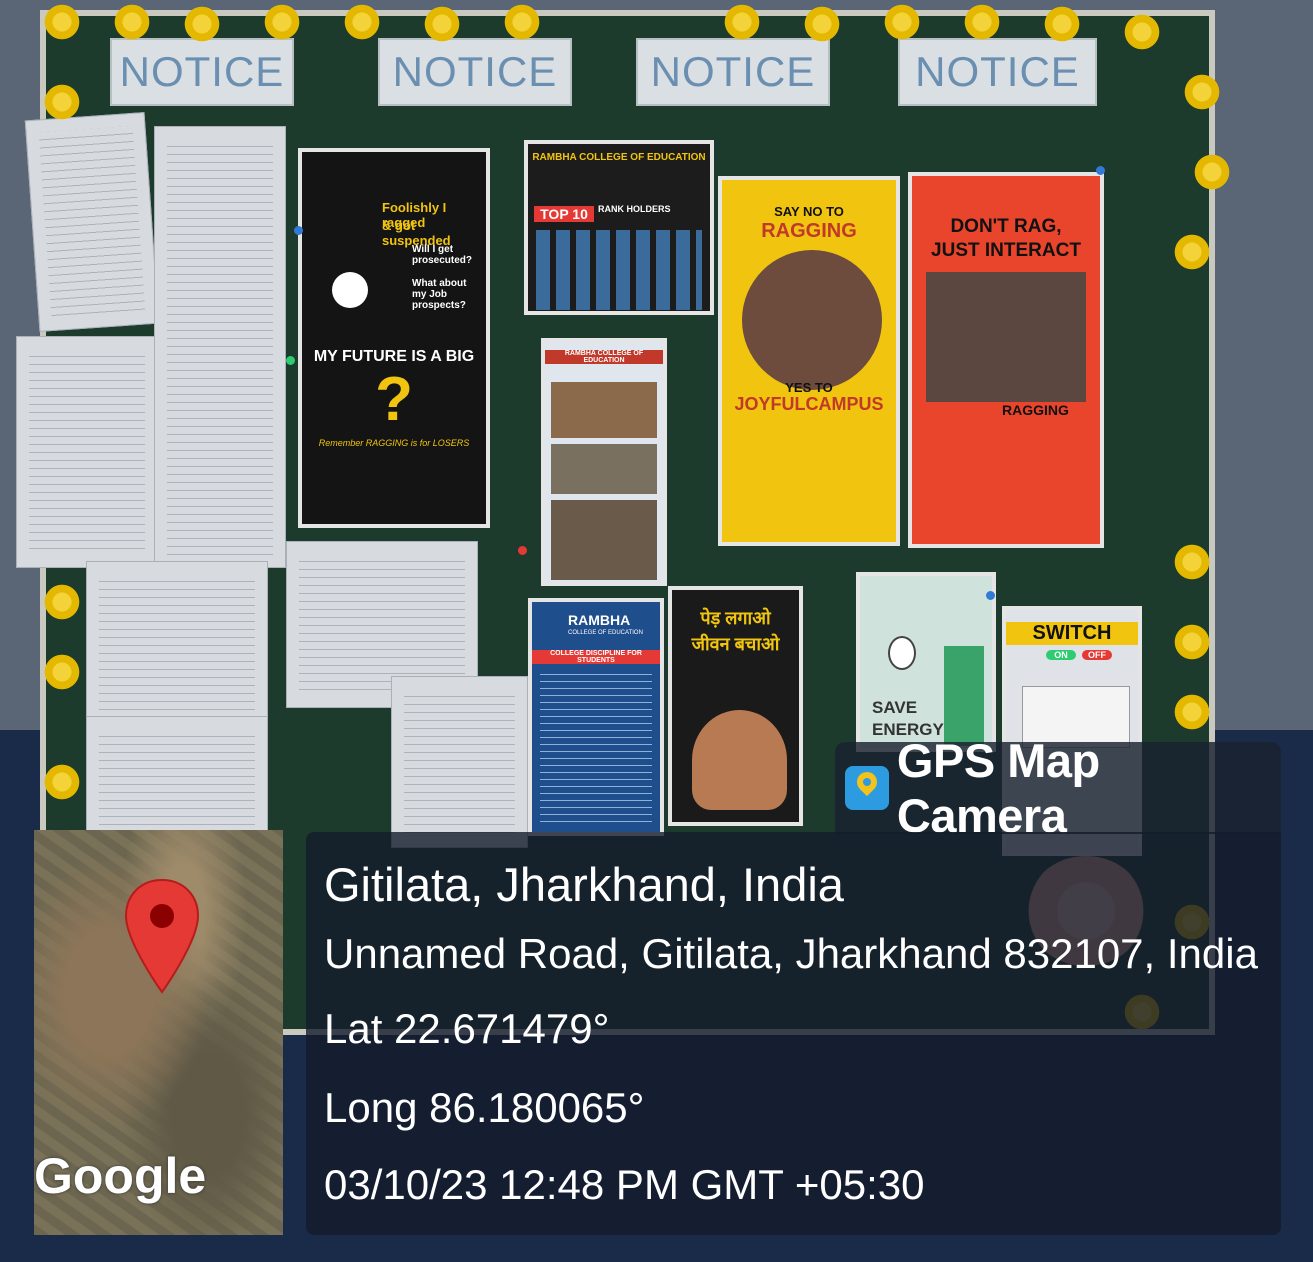 This screenshot has height=1262, width=1313. Describe the element at coordinates (584, 884) in the screenshot. I see `location-place: Gitilata, Jharkhand, India` at that location.